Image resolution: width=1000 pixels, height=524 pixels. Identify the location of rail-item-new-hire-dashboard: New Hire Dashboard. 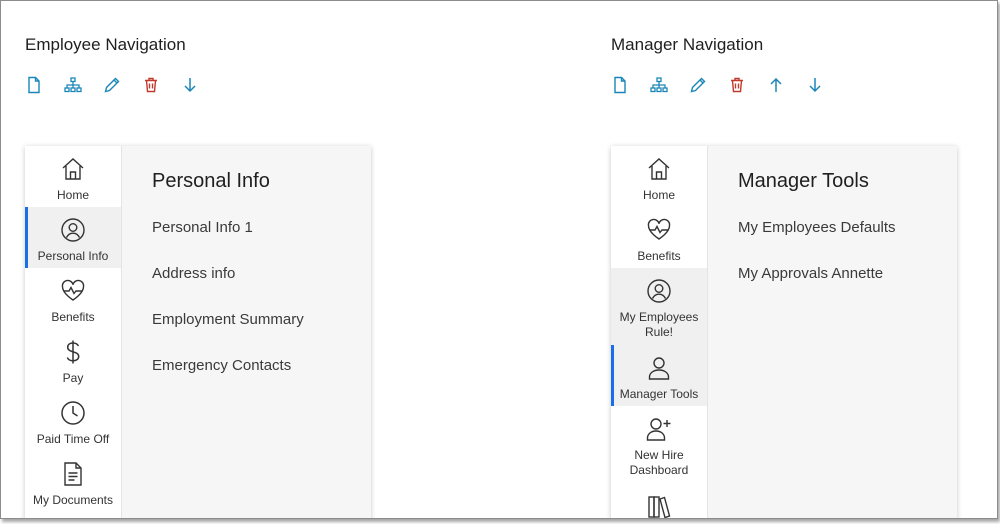
(659, 444).